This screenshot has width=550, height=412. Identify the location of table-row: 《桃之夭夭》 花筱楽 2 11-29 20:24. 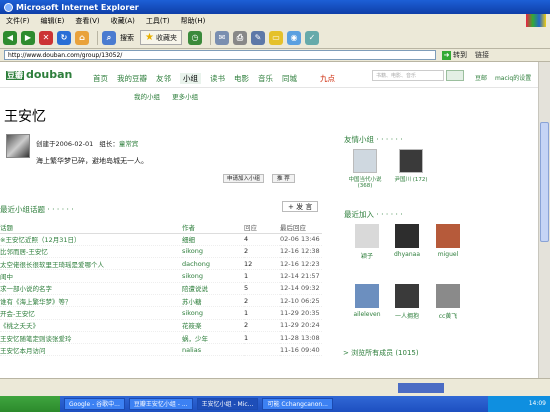
(161, 325).